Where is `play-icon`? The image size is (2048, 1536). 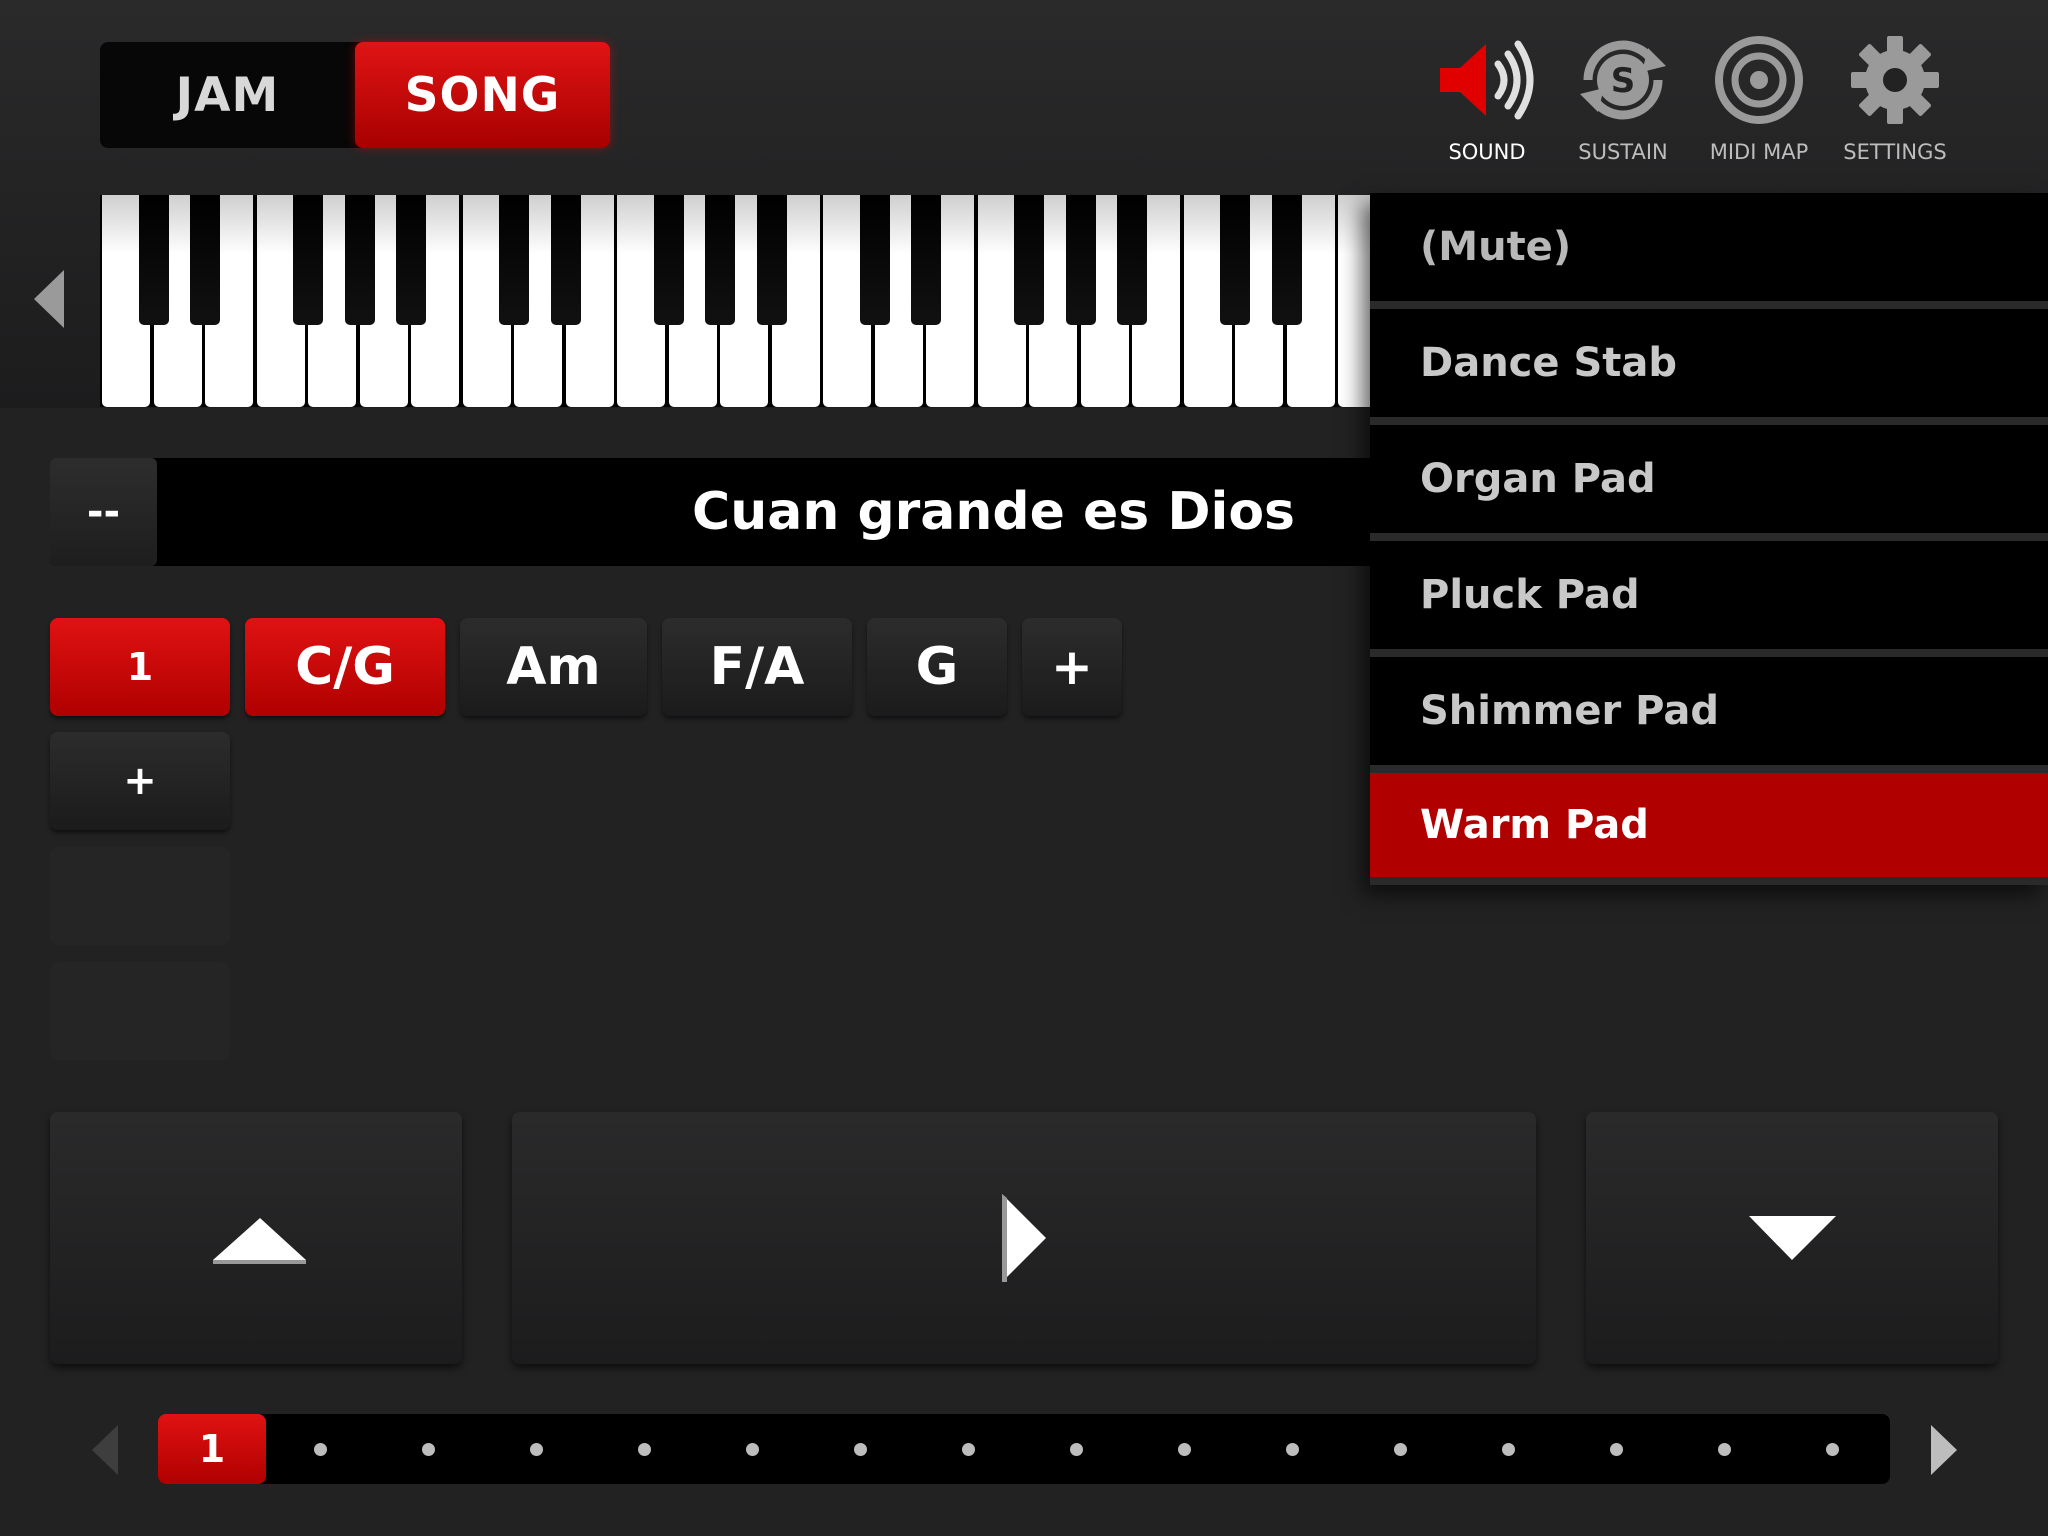
play-icon is located at coordinates (1024, 1238).